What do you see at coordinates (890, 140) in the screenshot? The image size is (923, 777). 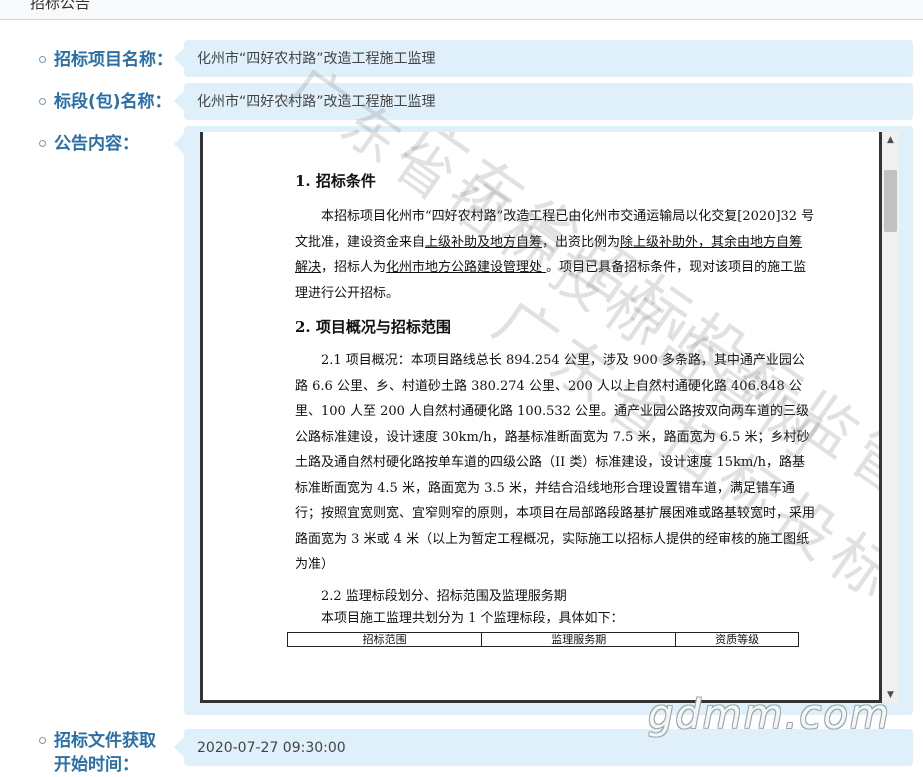 I see `scroll-up-icon: ▲` at bounding box center [890, 140].